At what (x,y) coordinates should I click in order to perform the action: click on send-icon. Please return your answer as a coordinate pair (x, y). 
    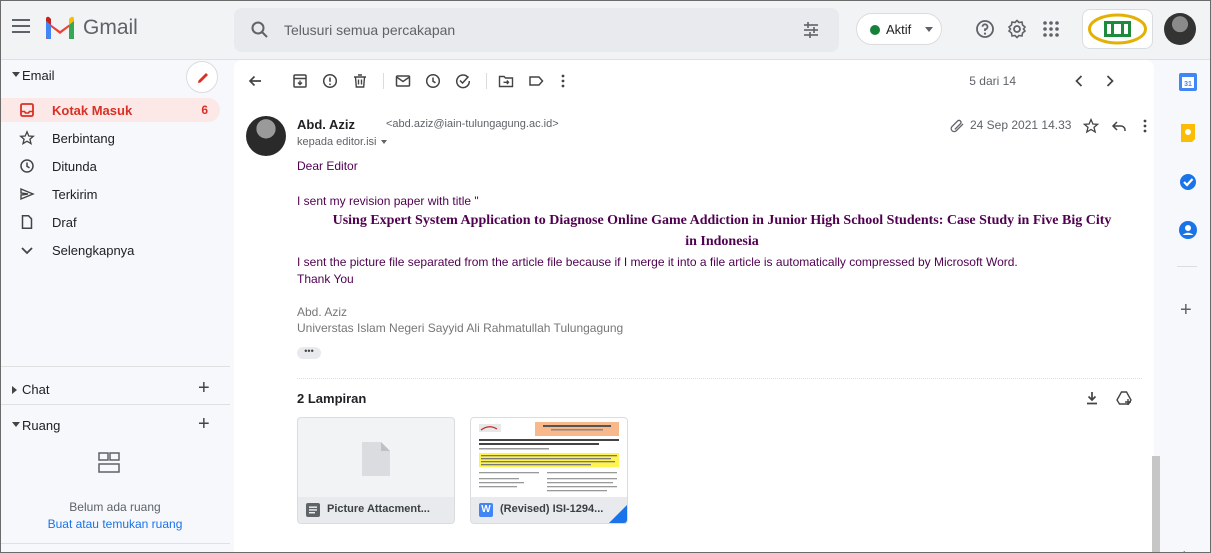
    Looking at the image, I should click on (27, 194).